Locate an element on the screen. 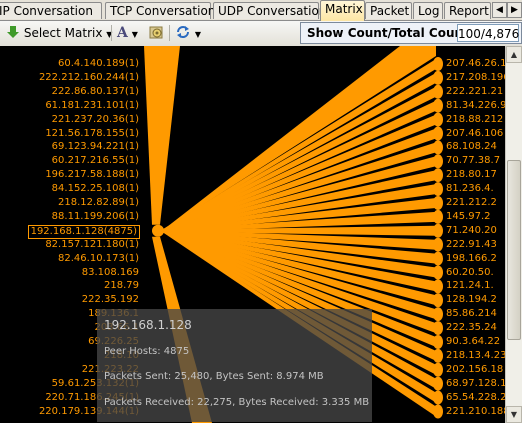 The width and height of the screenshot is (522, 423). tab-label: Matrix is located at coordinates (344, 9).